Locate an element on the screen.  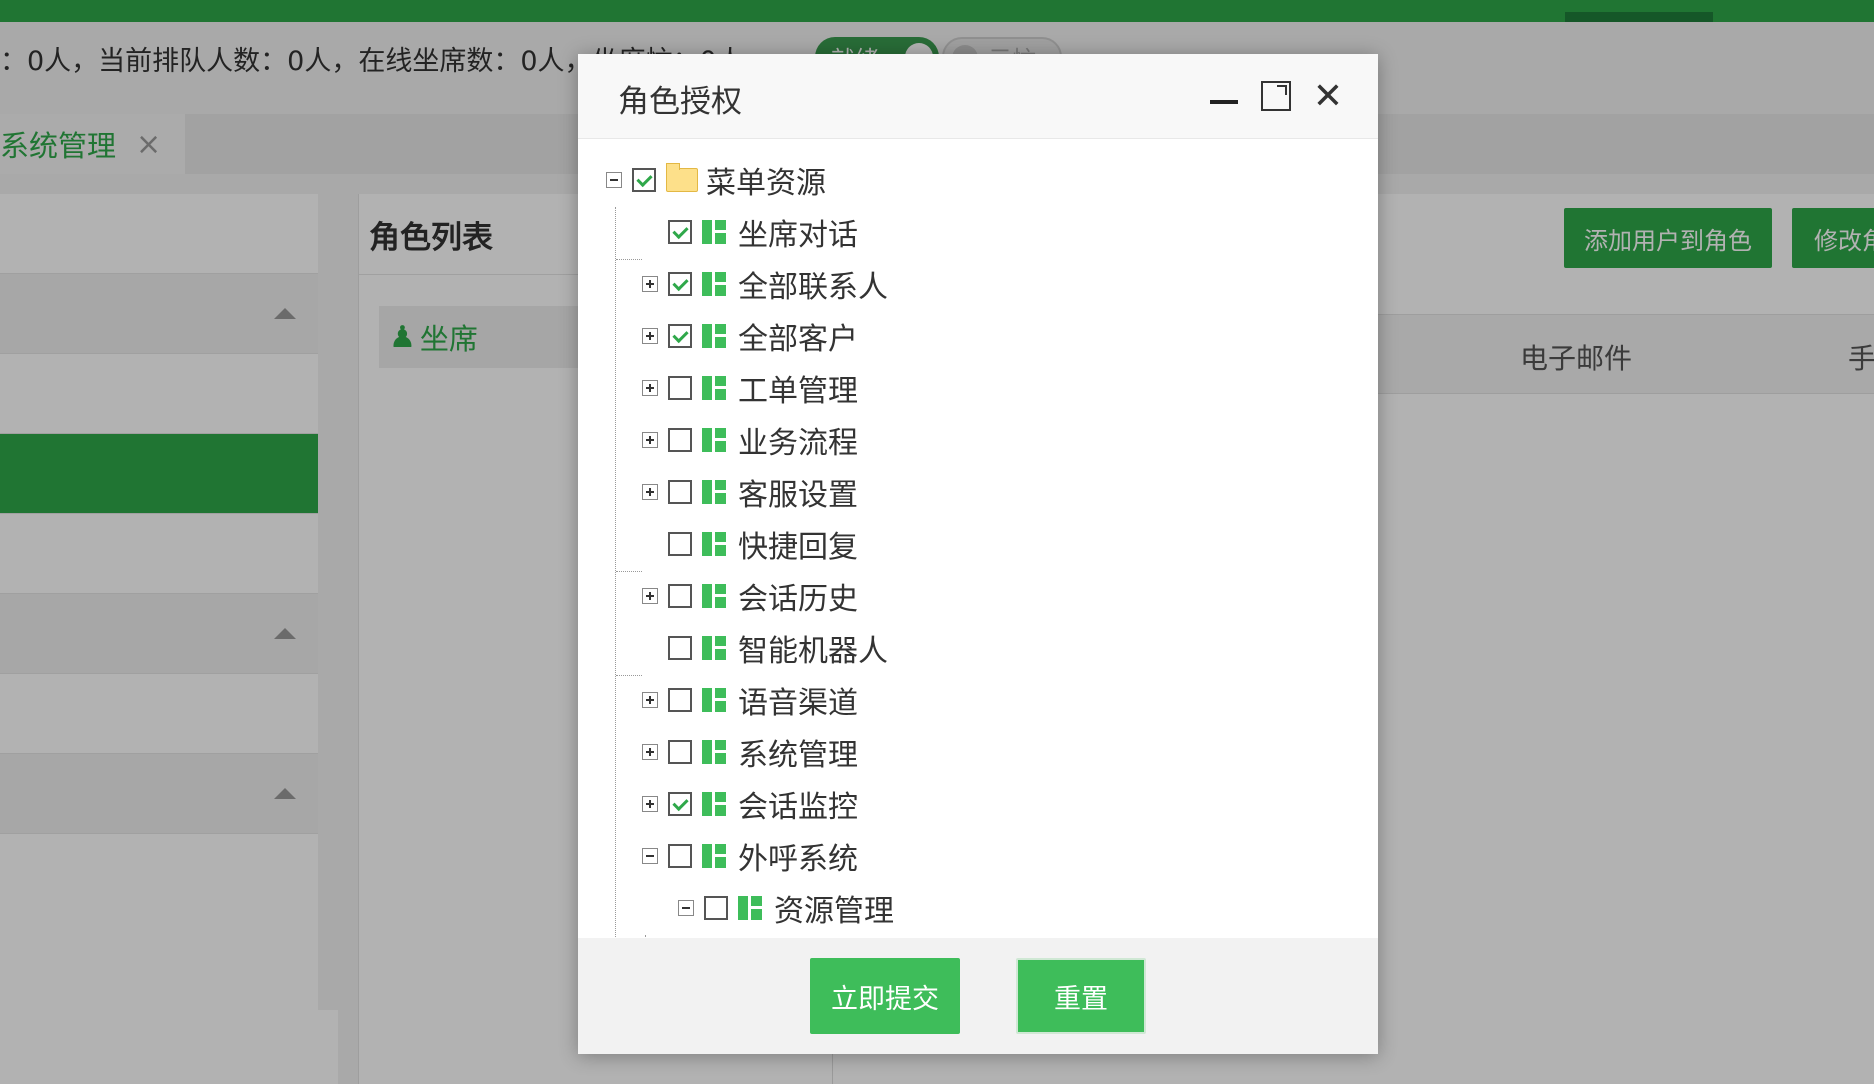
dialog-header: 角色授权 ✕ is located at coordinates (978, 96).